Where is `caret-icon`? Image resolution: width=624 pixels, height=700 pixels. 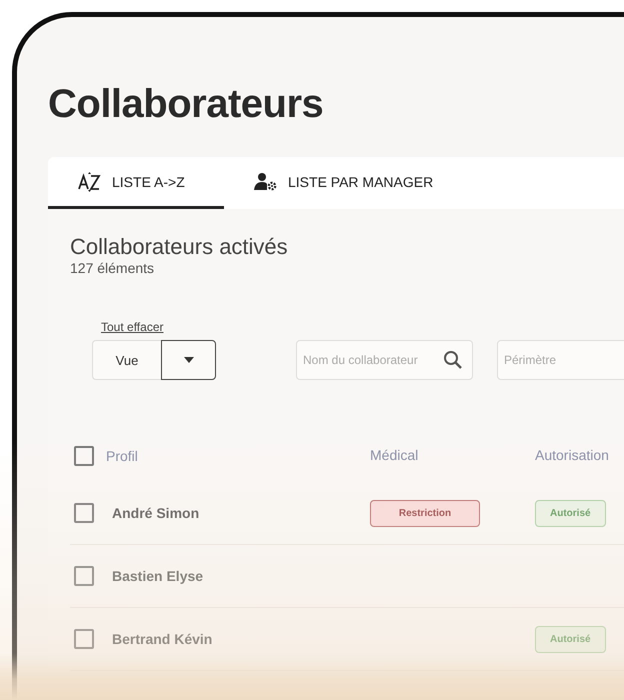 caret-icon is located at coordinates (189, 360).